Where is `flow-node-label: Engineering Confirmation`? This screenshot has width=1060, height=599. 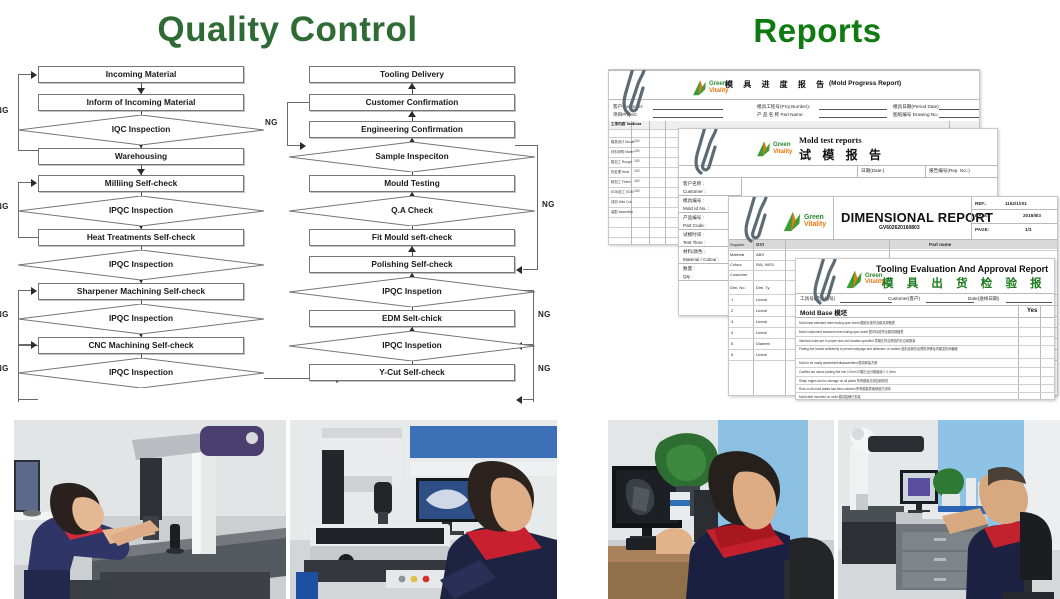 flow-node-label: Engineering Confirmation is located at coordinates (412, 129).